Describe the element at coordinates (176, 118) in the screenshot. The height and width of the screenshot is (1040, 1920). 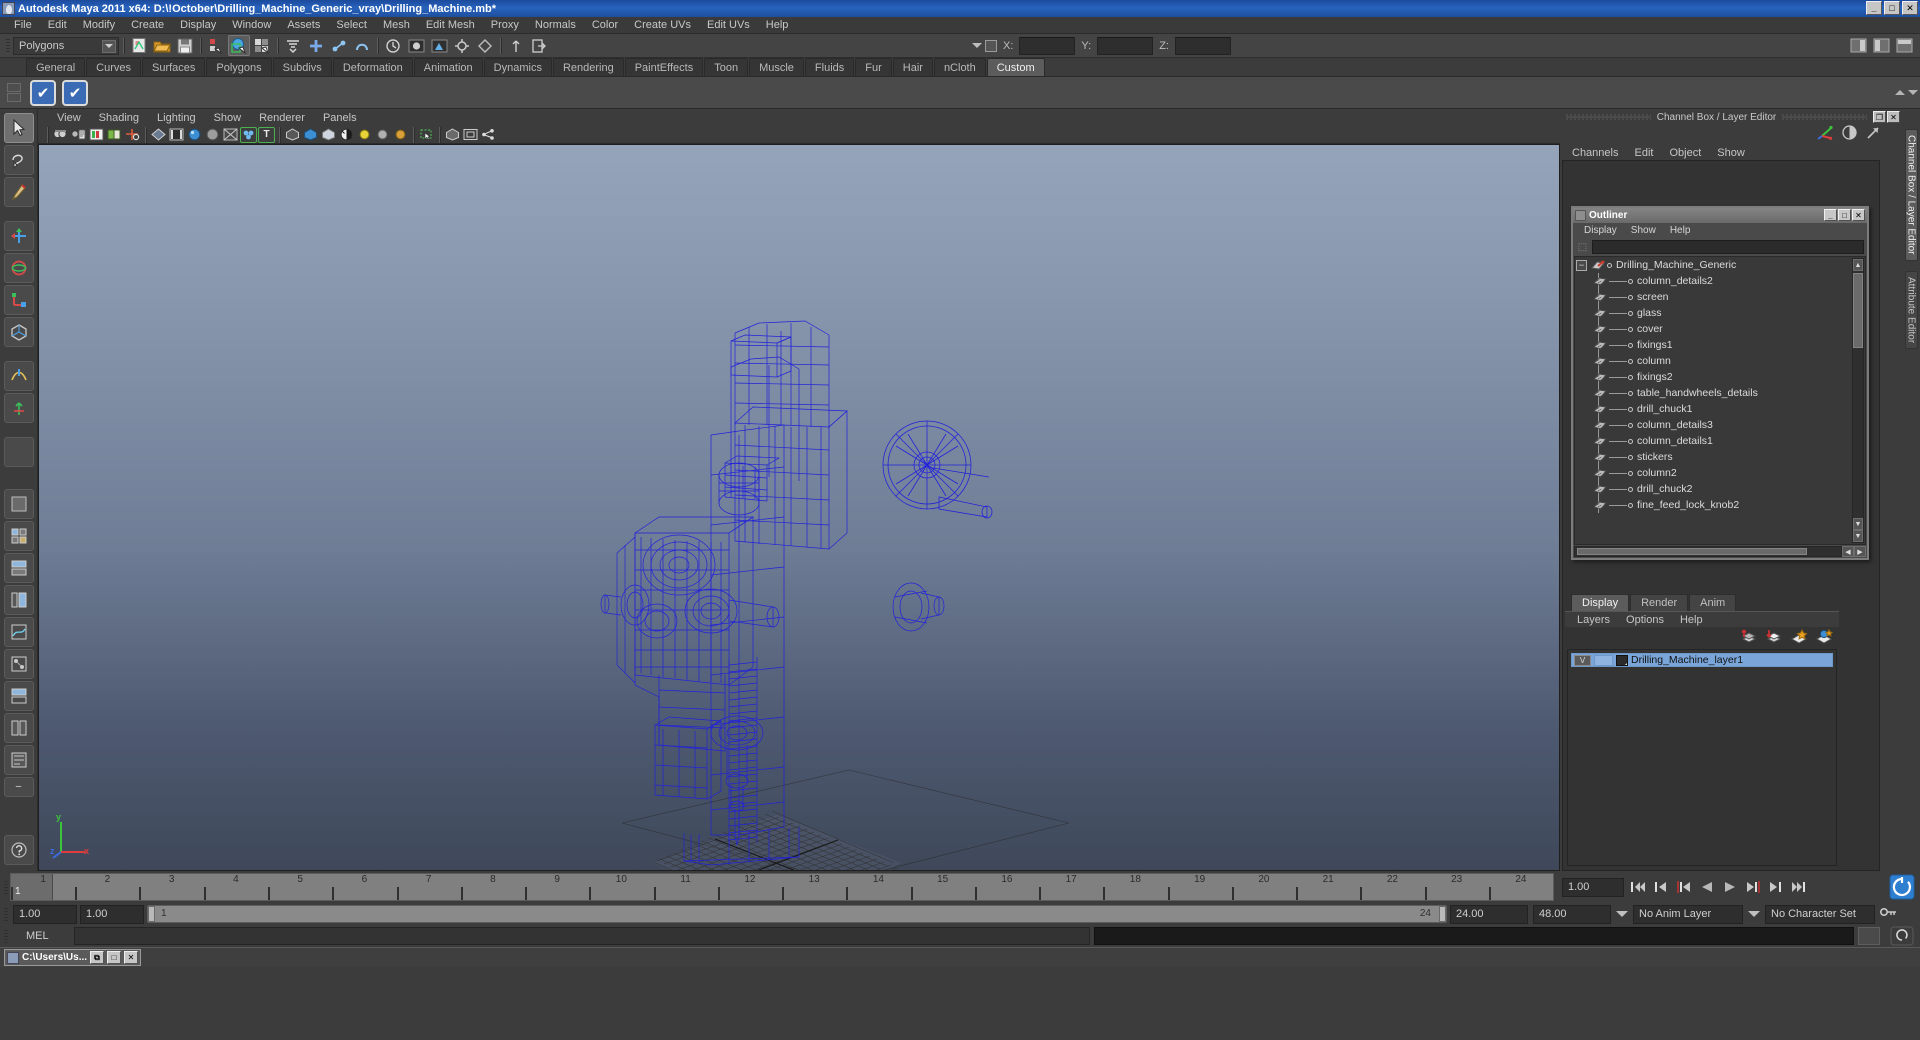
I see `viewport-menu-lighting: Lighting` at that location.